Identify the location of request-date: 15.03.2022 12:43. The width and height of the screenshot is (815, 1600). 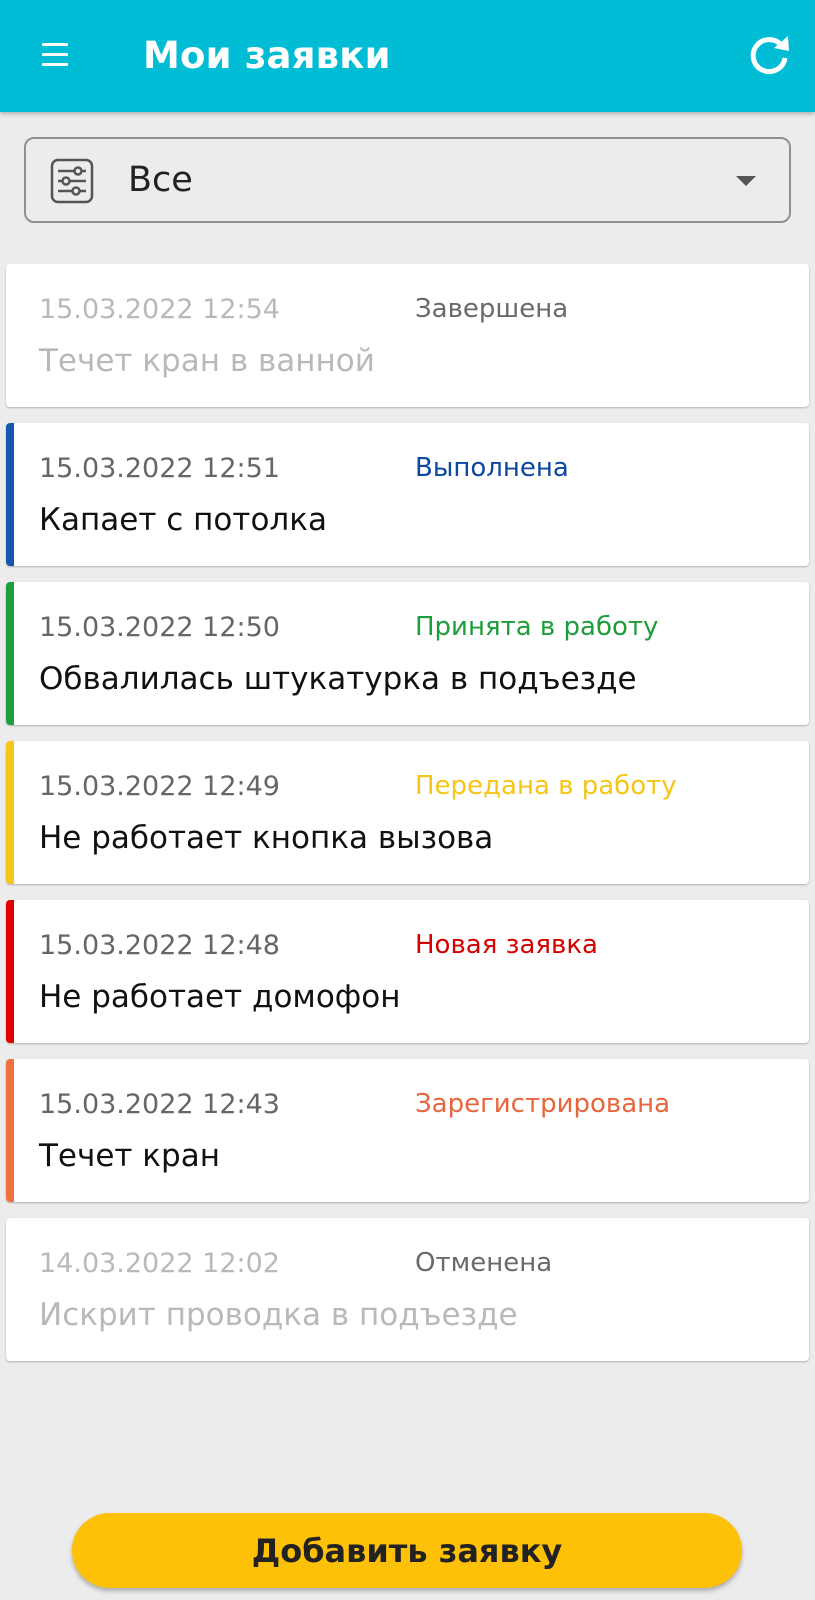
(159, 1104).